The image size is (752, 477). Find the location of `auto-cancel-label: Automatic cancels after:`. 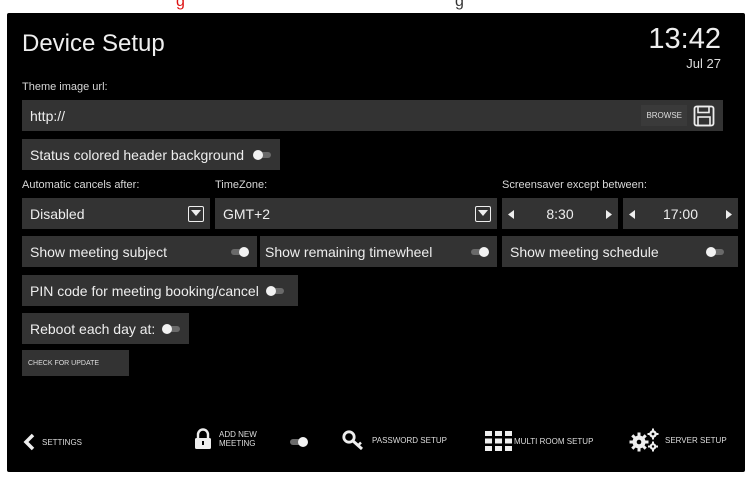

auto-cancel-label: Automatic cancels after: is located at coordinates (81, 185).